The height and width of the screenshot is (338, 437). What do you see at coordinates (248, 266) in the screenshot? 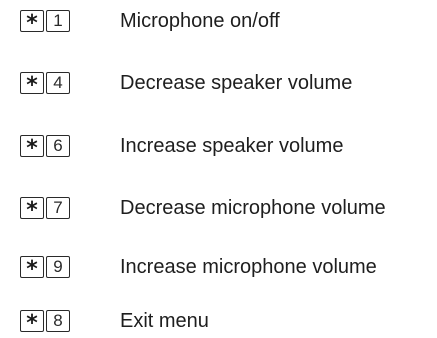
I see `shortcut-label: Increase microphone volume` at bounding box center [248, 266].